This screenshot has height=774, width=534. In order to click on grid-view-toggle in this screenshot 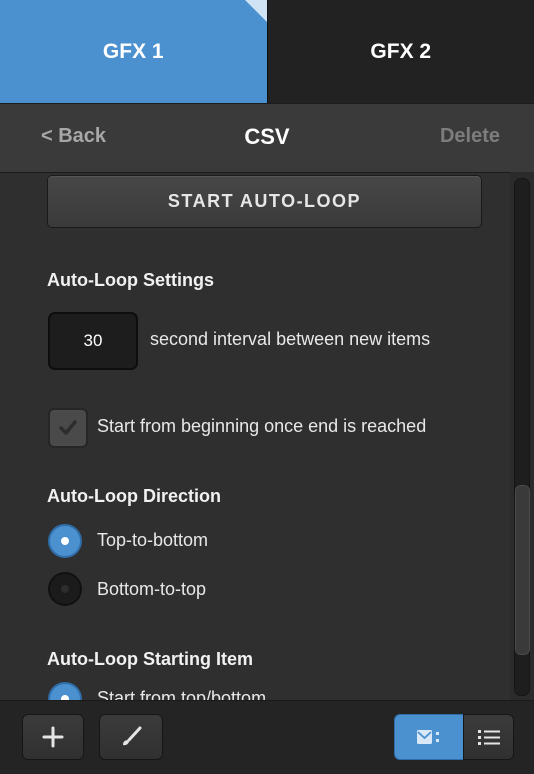, I will do `click(429, 737)`.